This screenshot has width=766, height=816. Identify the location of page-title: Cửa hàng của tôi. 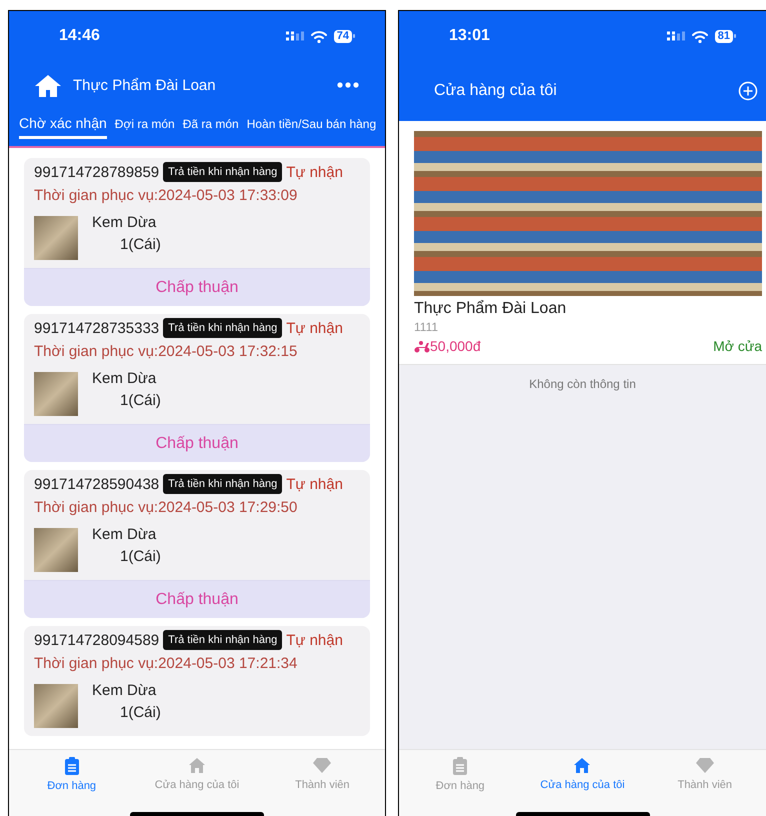
(496, 91).